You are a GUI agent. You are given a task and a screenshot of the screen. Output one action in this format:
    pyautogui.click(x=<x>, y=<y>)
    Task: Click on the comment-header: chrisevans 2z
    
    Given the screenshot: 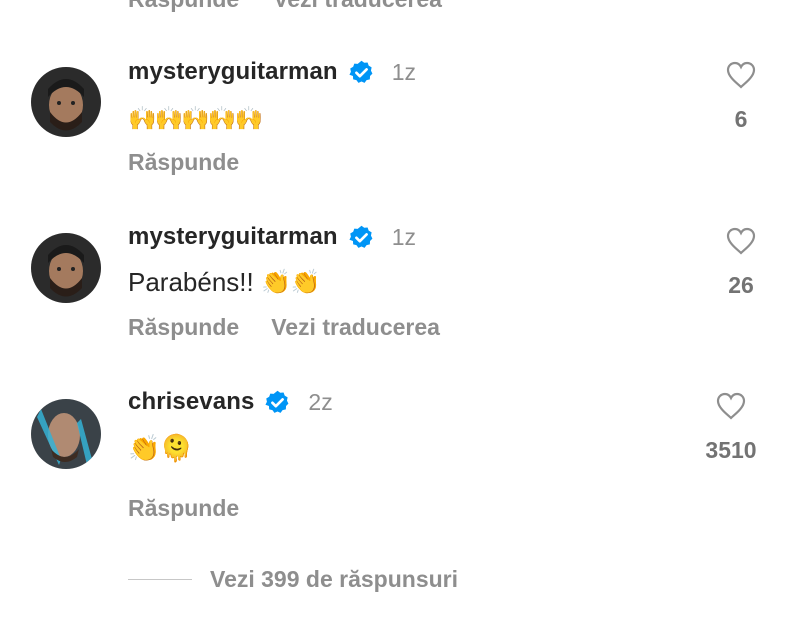 What is the action you would take?
    pyautogui.click(x=230, y=402)
    